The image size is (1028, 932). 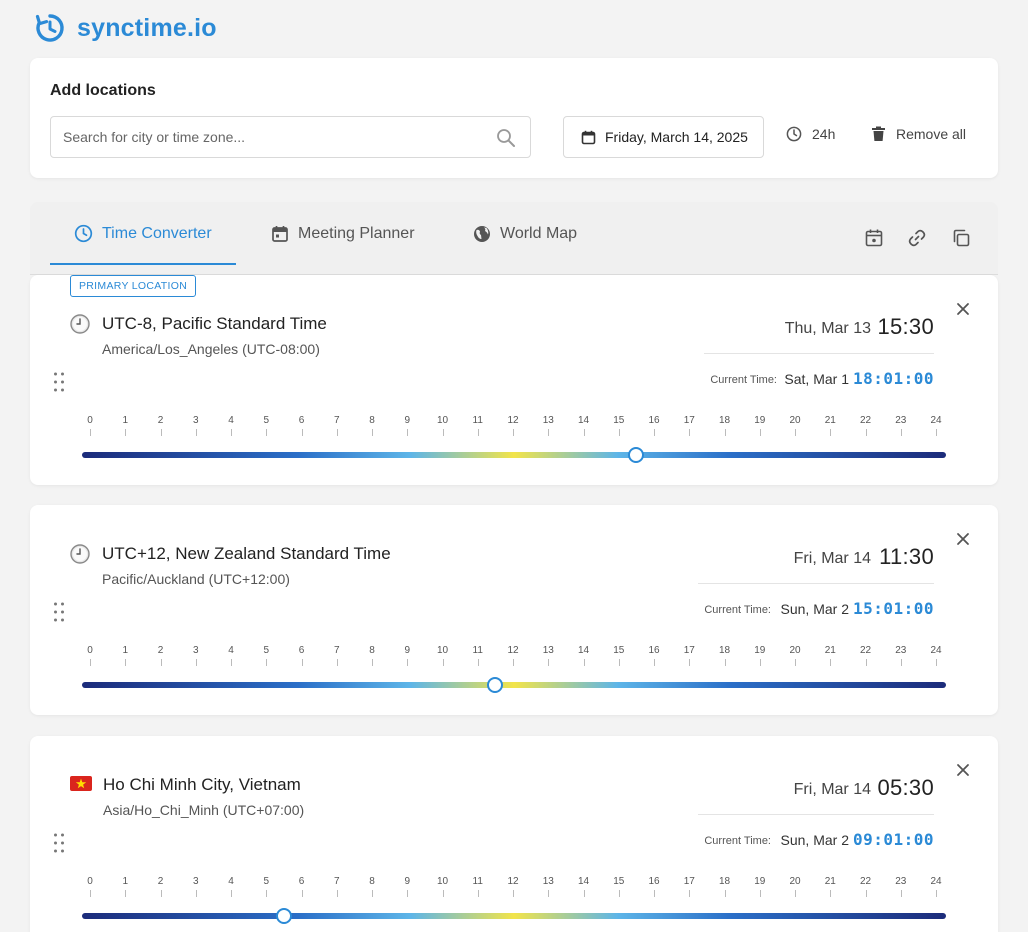 What do you see at coordinates (874, 238) in the screenshot?
I see `add-to-calendar-icon` at bounding box center [874, 238].